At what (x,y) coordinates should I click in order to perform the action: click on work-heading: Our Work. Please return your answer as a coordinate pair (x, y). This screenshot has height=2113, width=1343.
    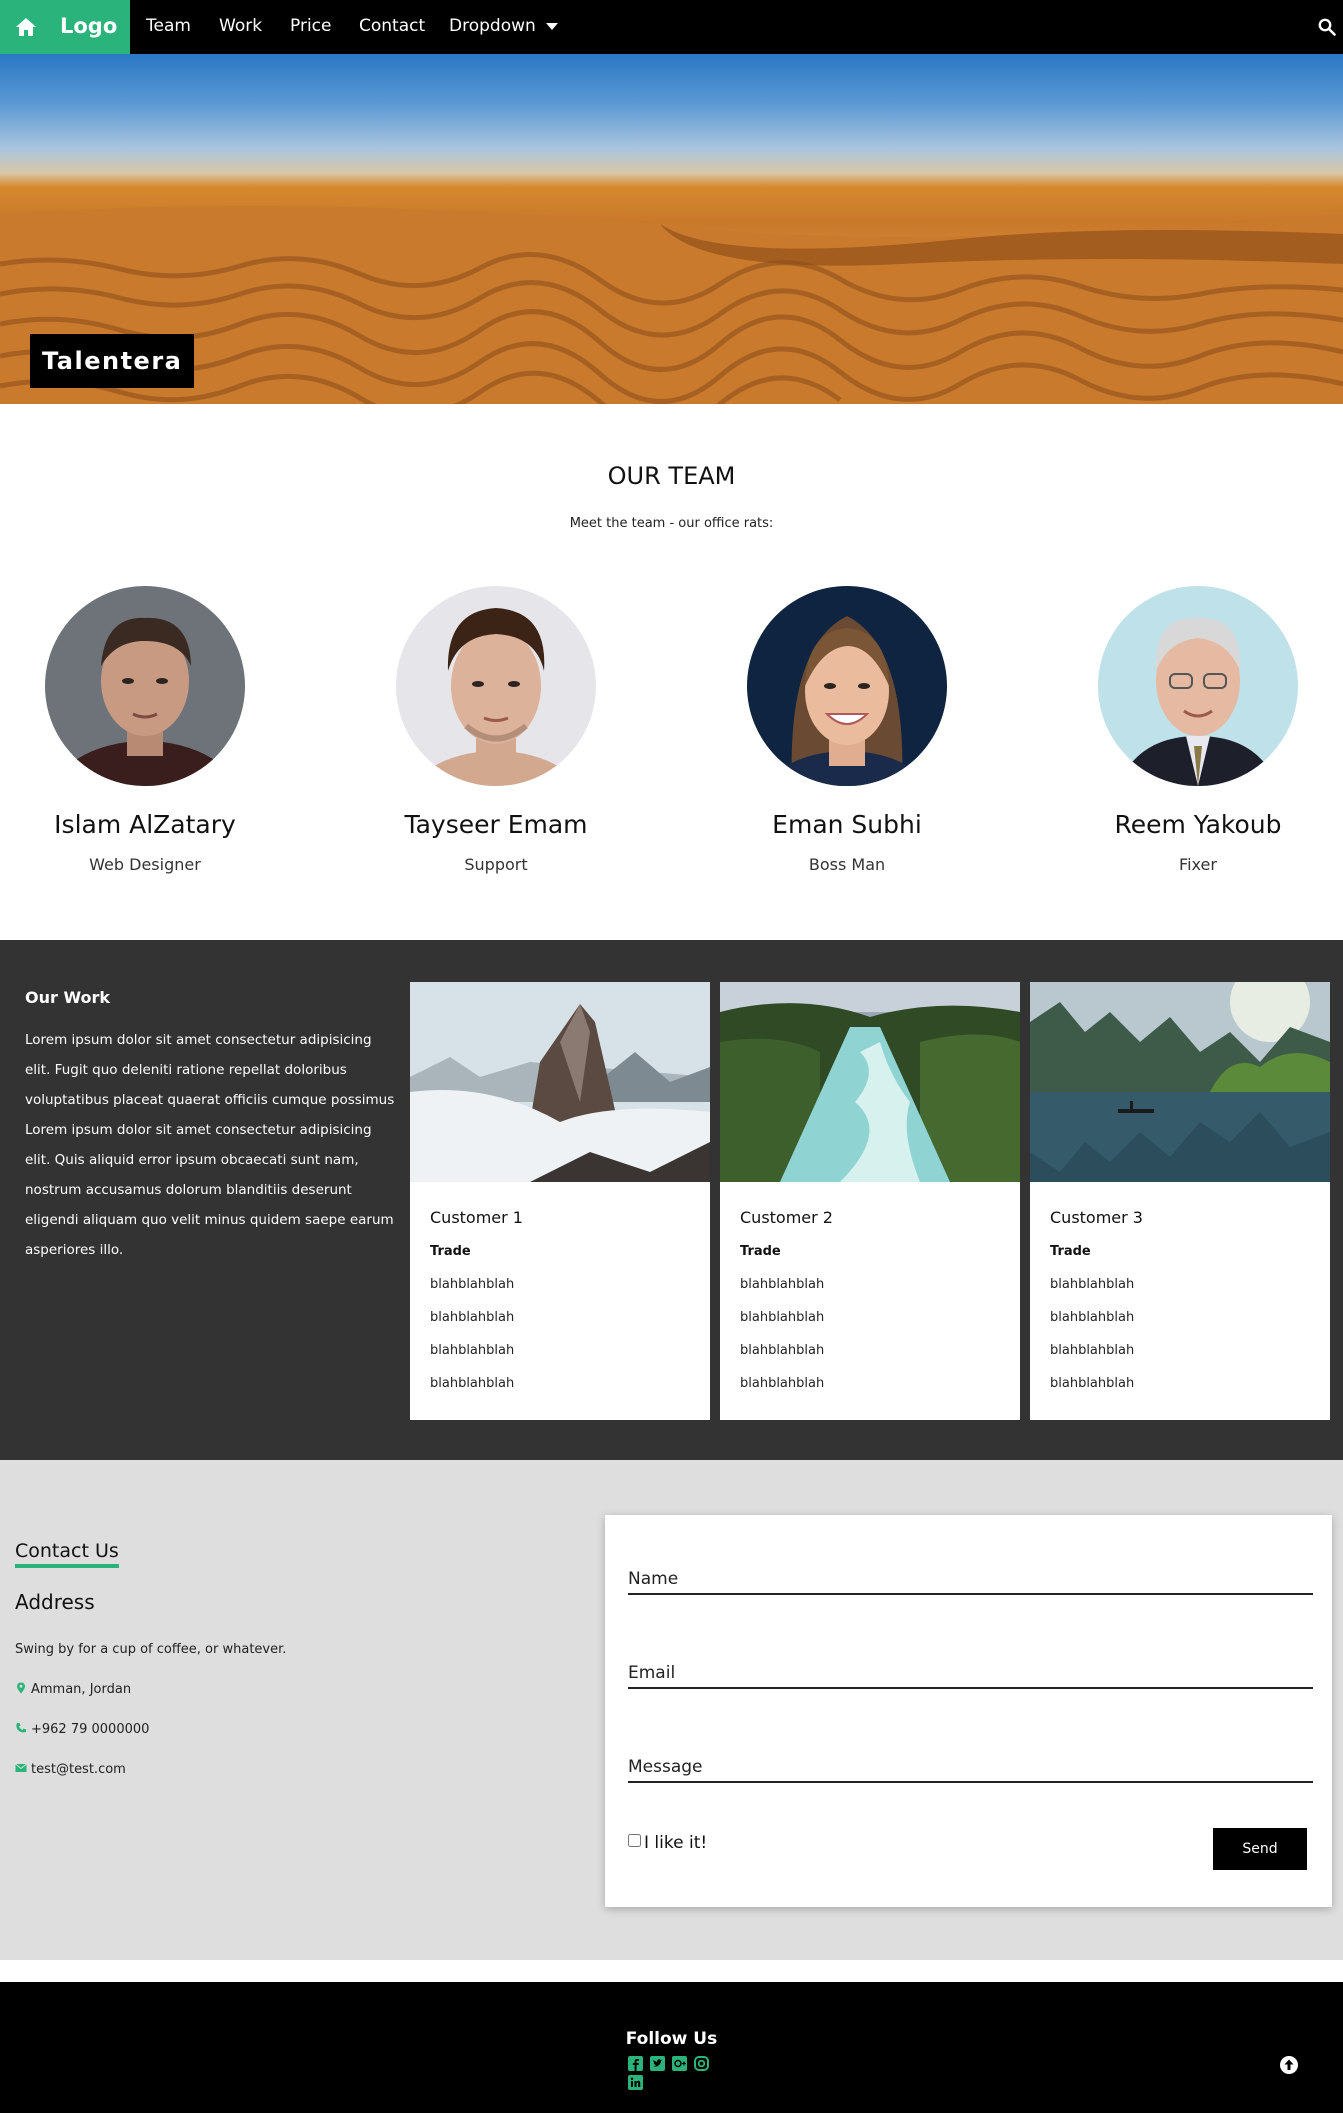
    Looking at the image, I should click on (68, 997).